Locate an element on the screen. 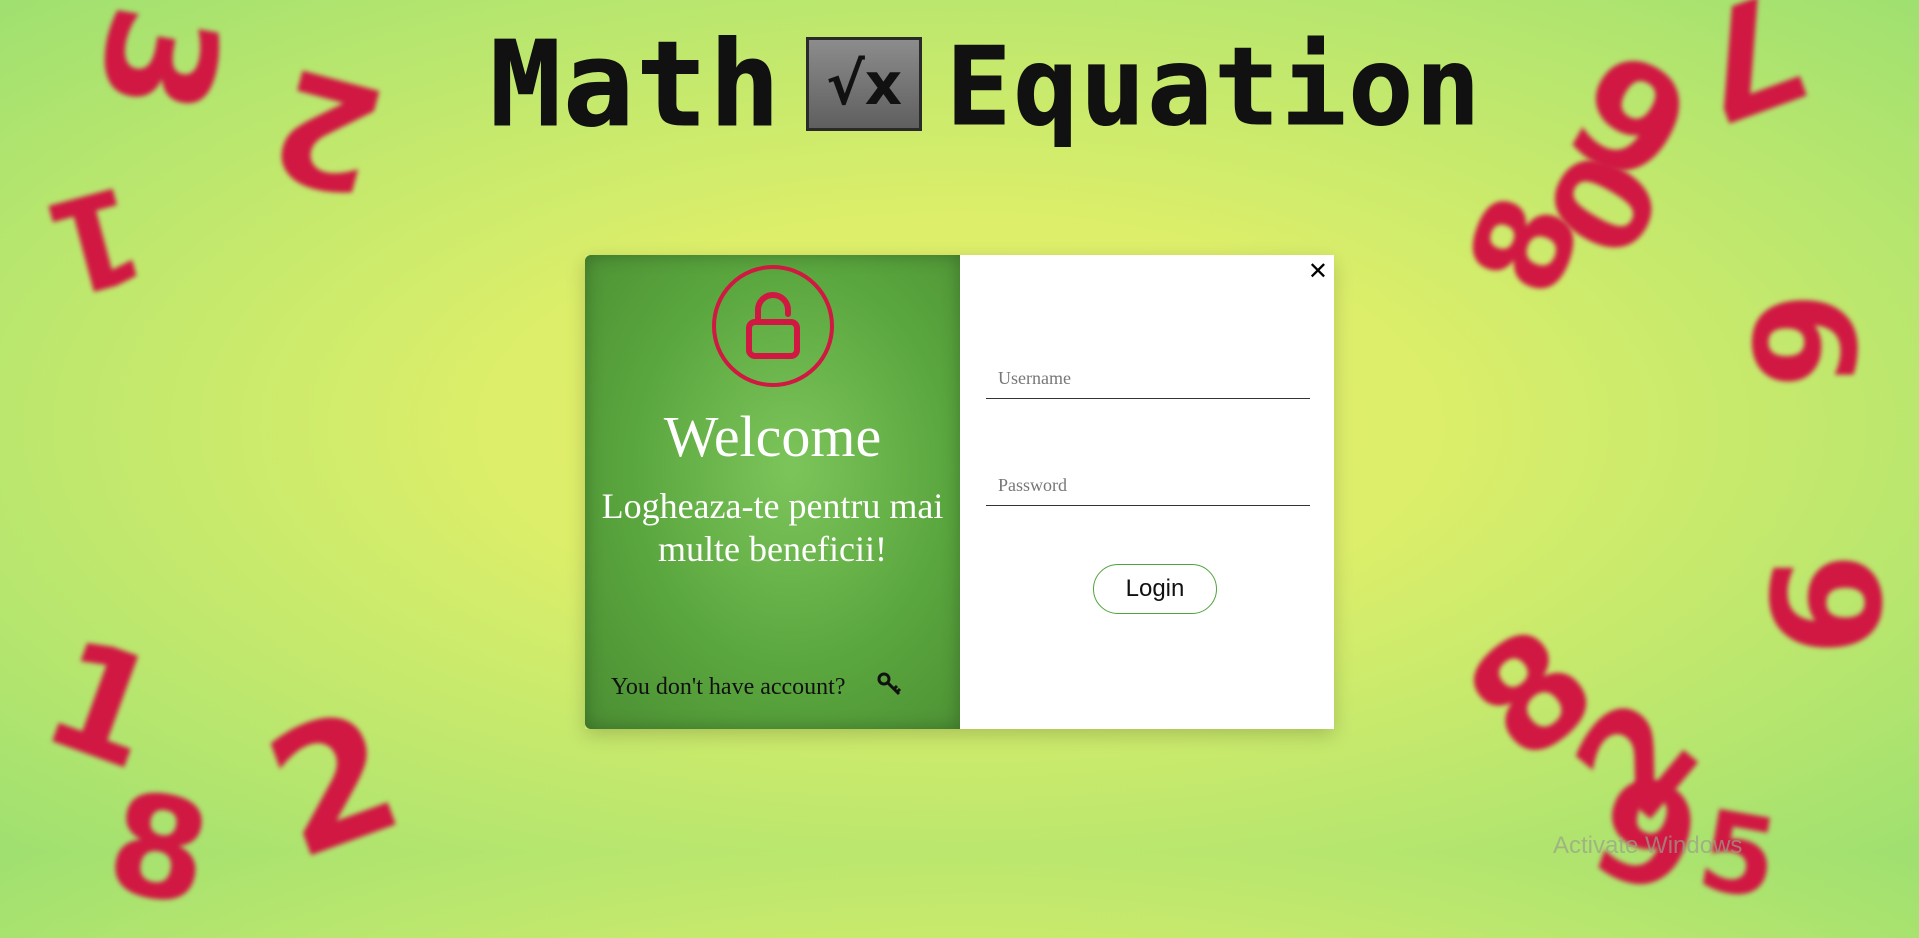 Image resolution: width=1919 pixels, height=938 pixels. username-input is located at coordinates (1148, 379).